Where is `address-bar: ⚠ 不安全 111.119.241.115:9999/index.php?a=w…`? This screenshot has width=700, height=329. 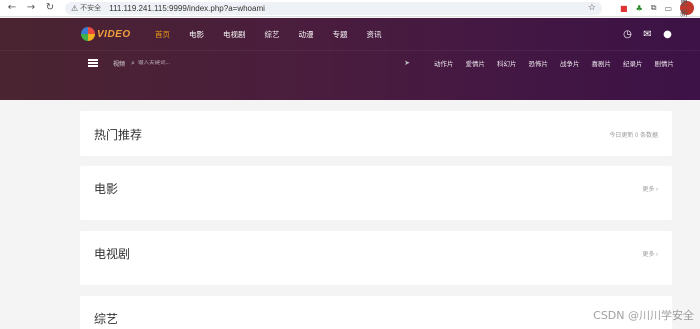 address-bar: ⚠ 不安全 111.119.241.115:9999/index.php?a=w… is located at coordinates (333, 8).